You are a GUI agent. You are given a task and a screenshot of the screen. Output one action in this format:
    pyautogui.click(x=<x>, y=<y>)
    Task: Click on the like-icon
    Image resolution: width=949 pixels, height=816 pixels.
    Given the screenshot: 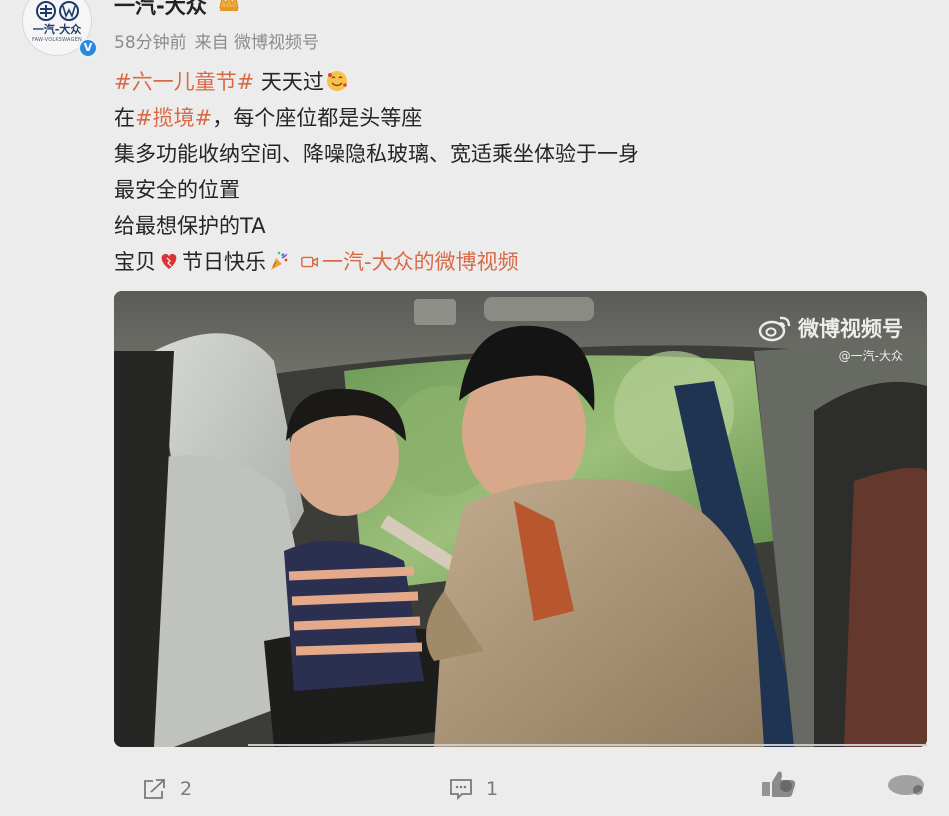 What is the action you would take?
    pyautogui.click(x=780, y=784)
    